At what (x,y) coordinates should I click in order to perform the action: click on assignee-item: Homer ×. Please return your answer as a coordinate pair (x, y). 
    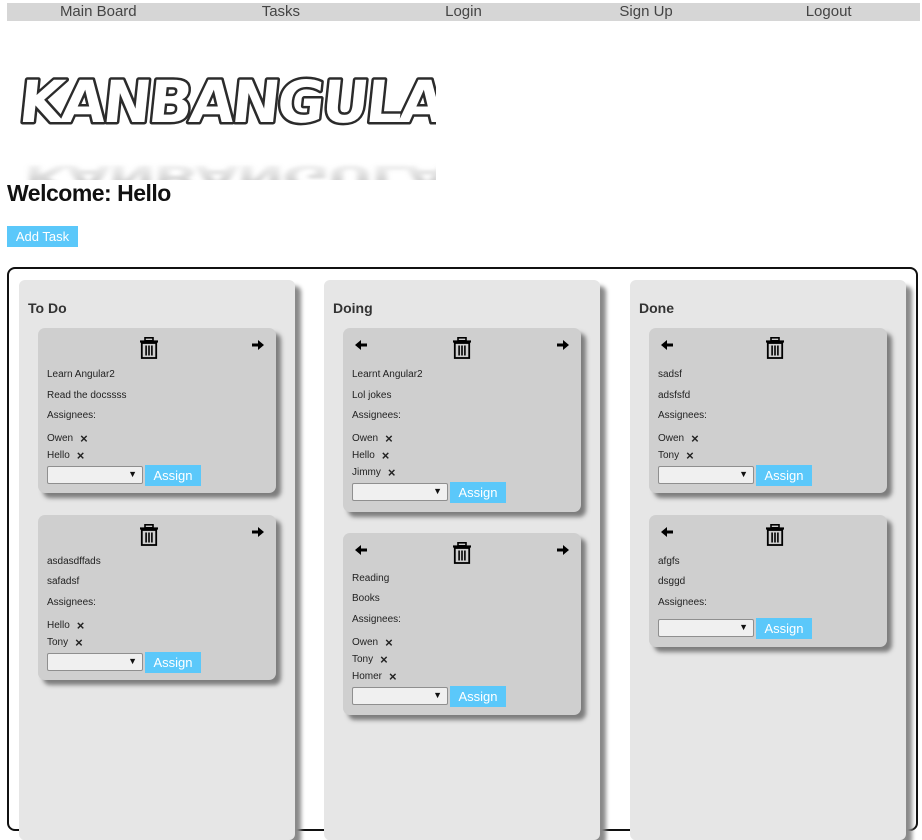
    Looking at the image, I should click on (374, 676).